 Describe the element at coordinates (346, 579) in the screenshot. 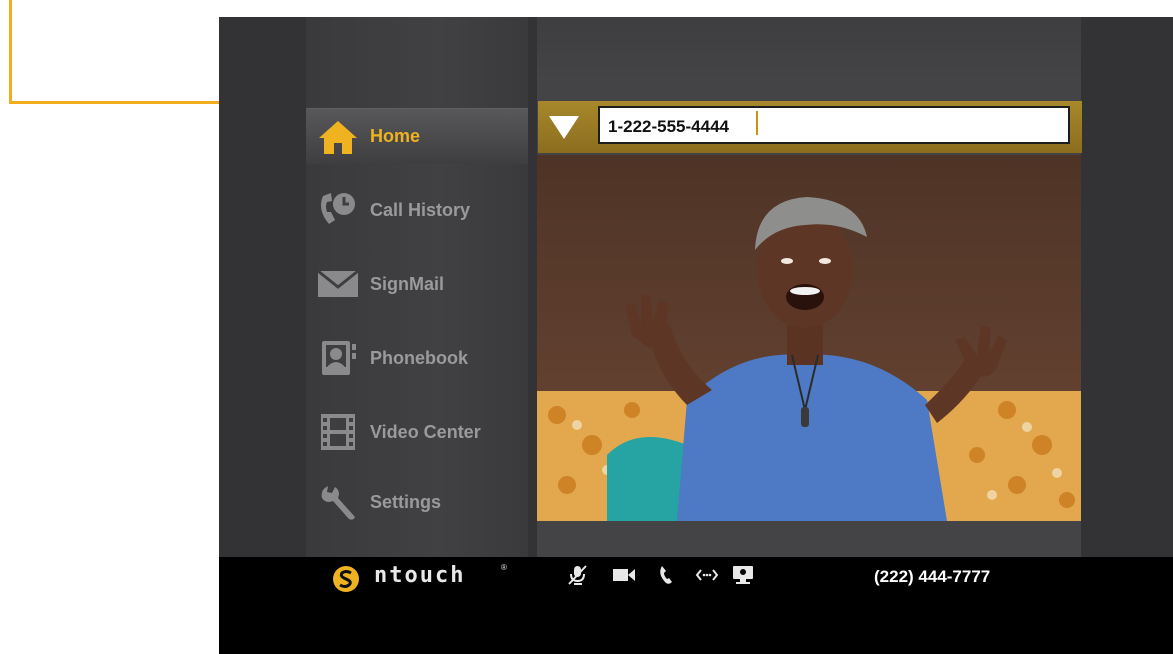

I see `ntouch-logo-icon` at that location.